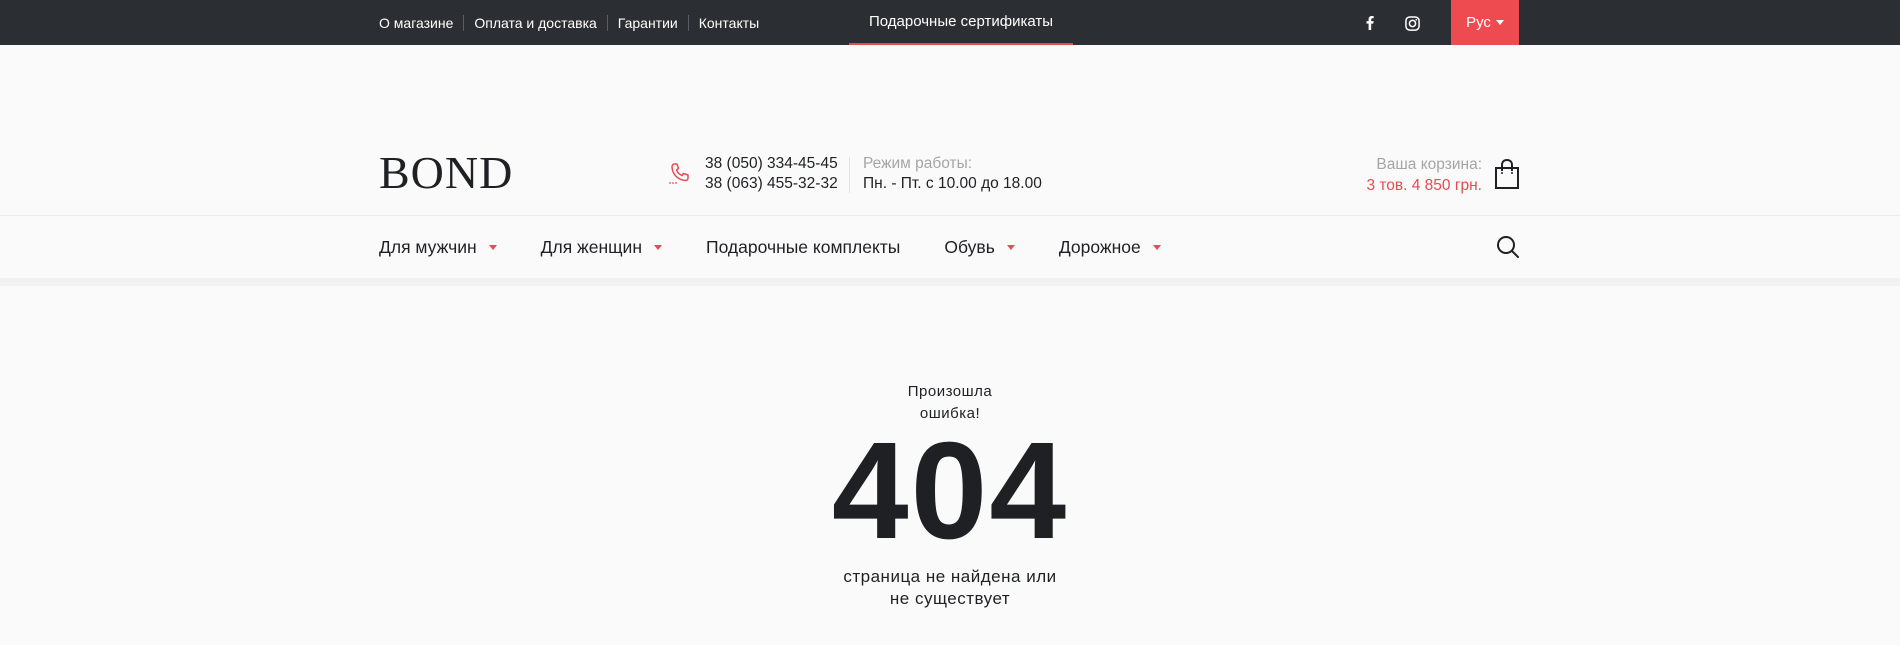 The height and width of the screenshot is (645, 1900). I want to click on nav-item-label: Обувь, so click(969, 246).